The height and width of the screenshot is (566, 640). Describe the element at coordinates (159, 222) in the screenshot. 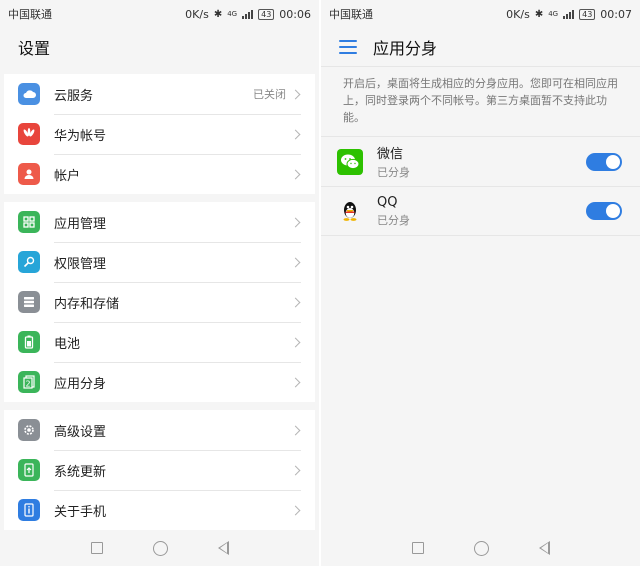

I see `settings-item-app-management: 应用管理` at that location.